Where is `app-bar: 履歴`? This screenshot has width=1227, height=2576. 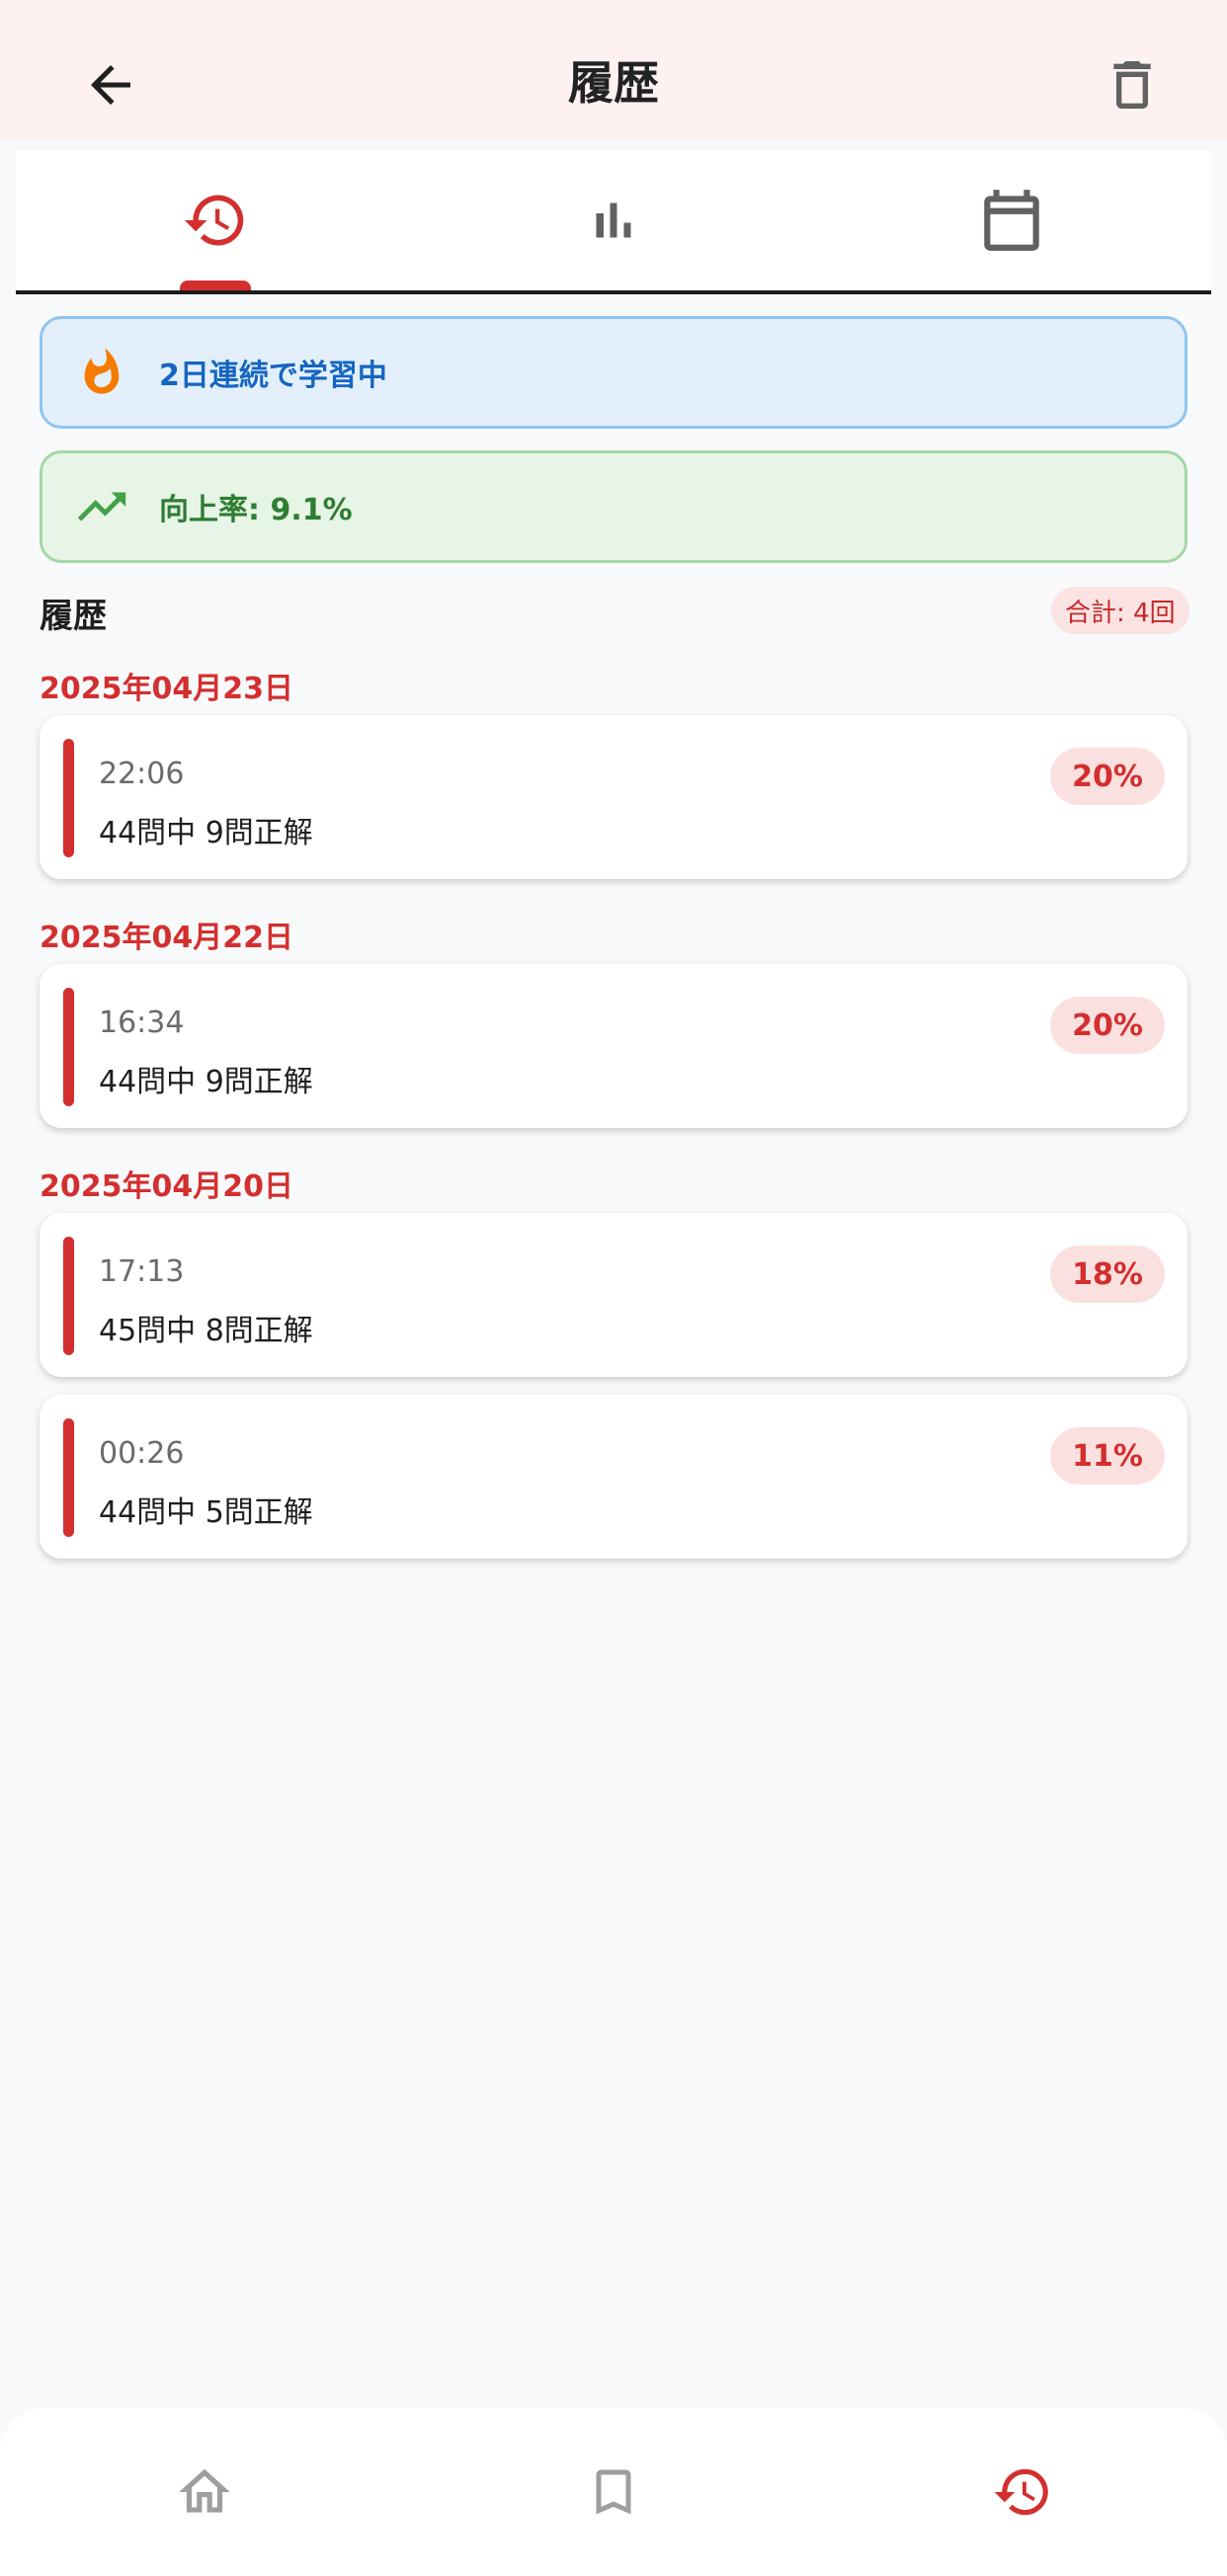
app-bar: 履歴 is located at coordinates (613, 70).